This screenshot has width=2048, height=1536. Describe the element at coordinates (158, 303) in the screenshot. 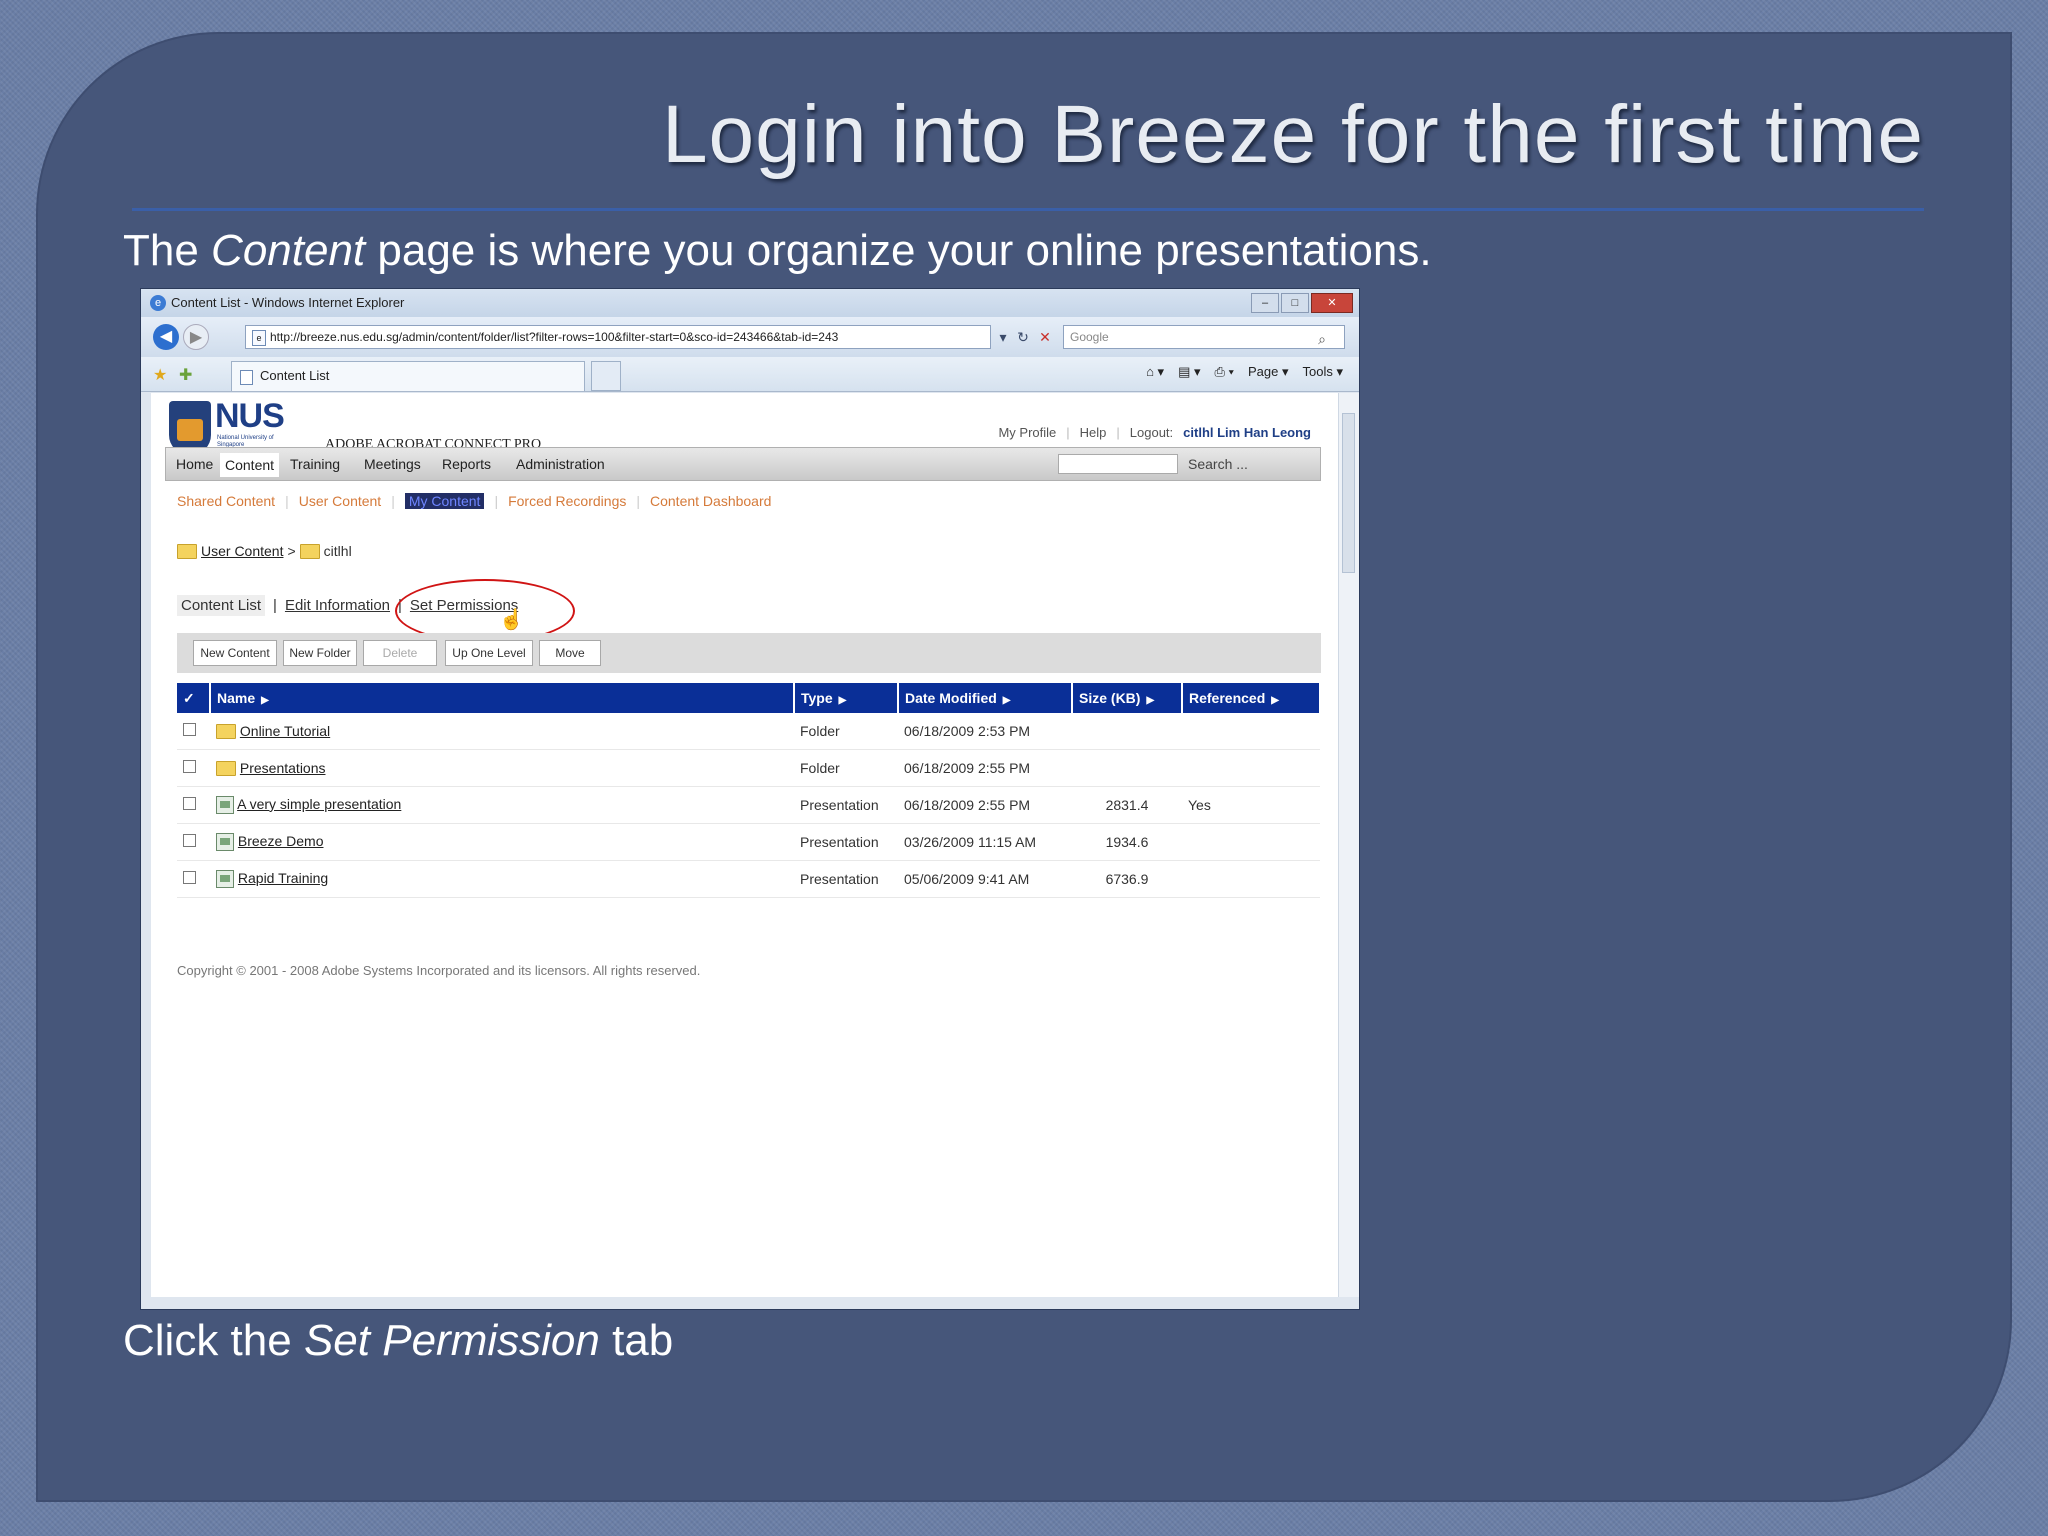

I see `ie-logo-icon: e` at that location.